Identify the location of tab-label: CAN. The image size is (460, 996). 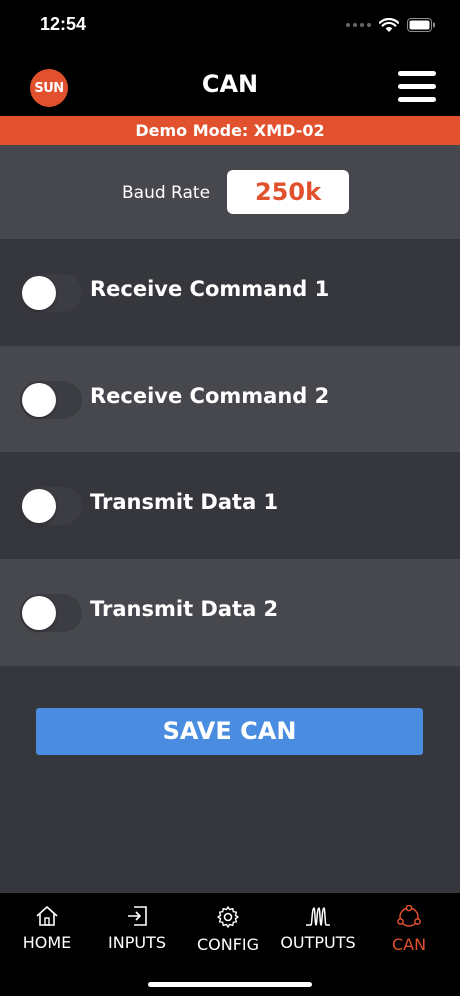
(409, 944).